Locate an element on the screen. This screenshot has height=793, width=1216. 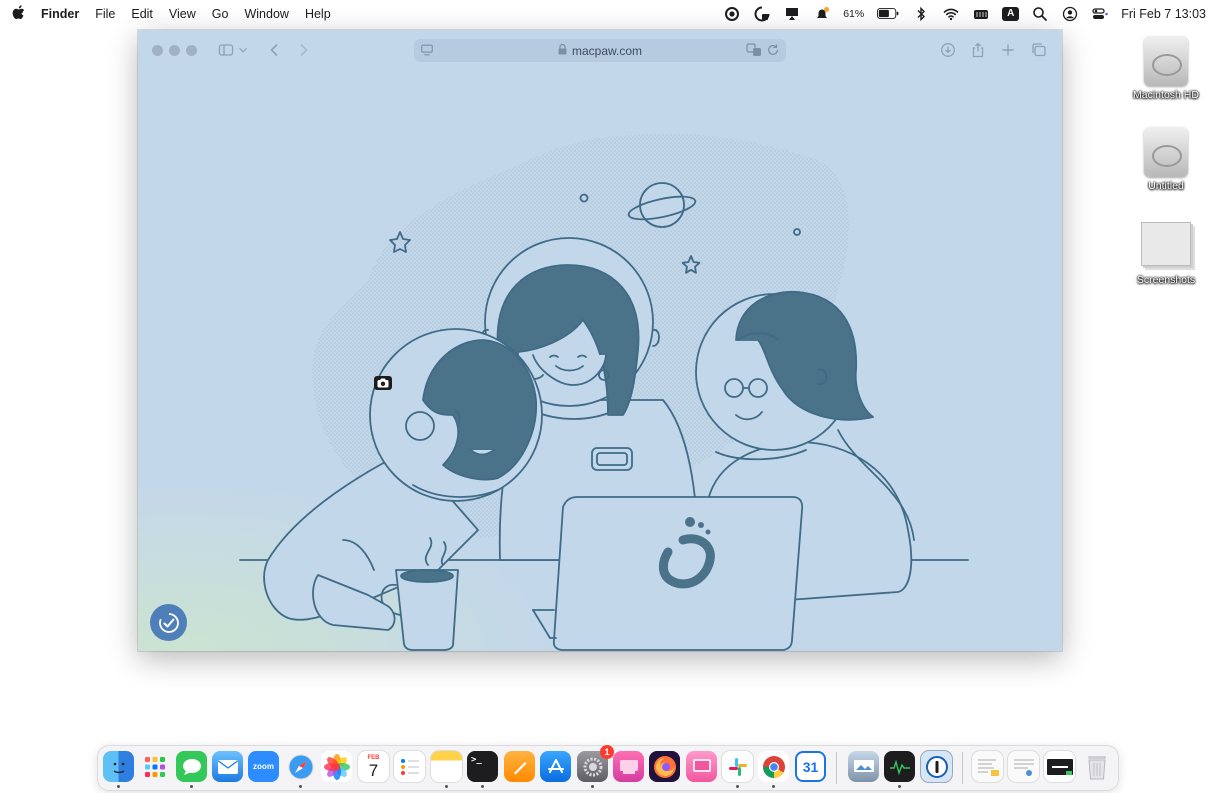
chrome-icon is located at coordinates (773, 766).